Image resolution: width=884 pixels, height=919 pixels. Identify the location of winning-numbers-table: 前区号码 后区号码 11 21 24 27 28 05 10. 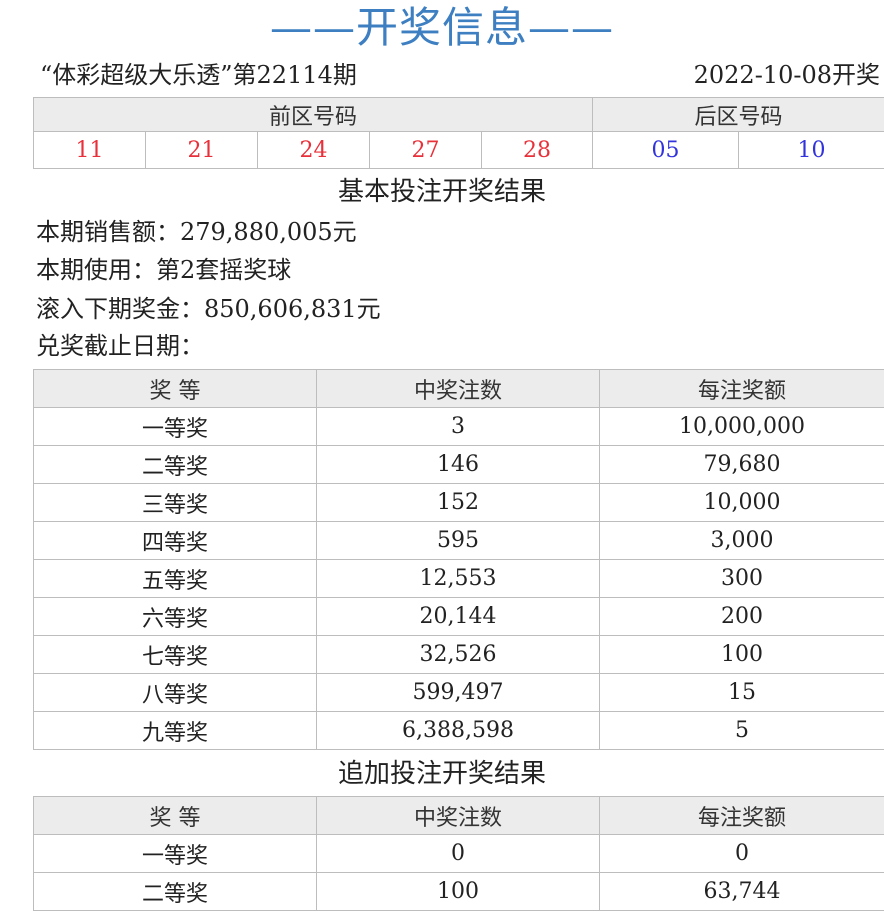
(458, 133).